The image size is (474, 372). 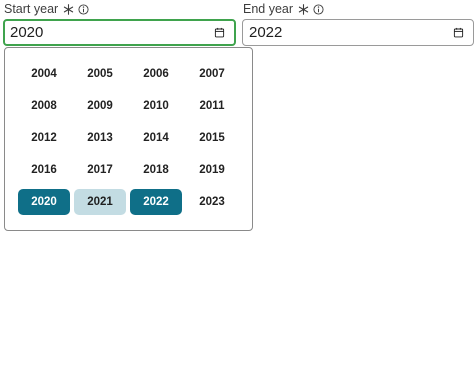 I want to click on year-option: 2011, so click(x=212, y=106).